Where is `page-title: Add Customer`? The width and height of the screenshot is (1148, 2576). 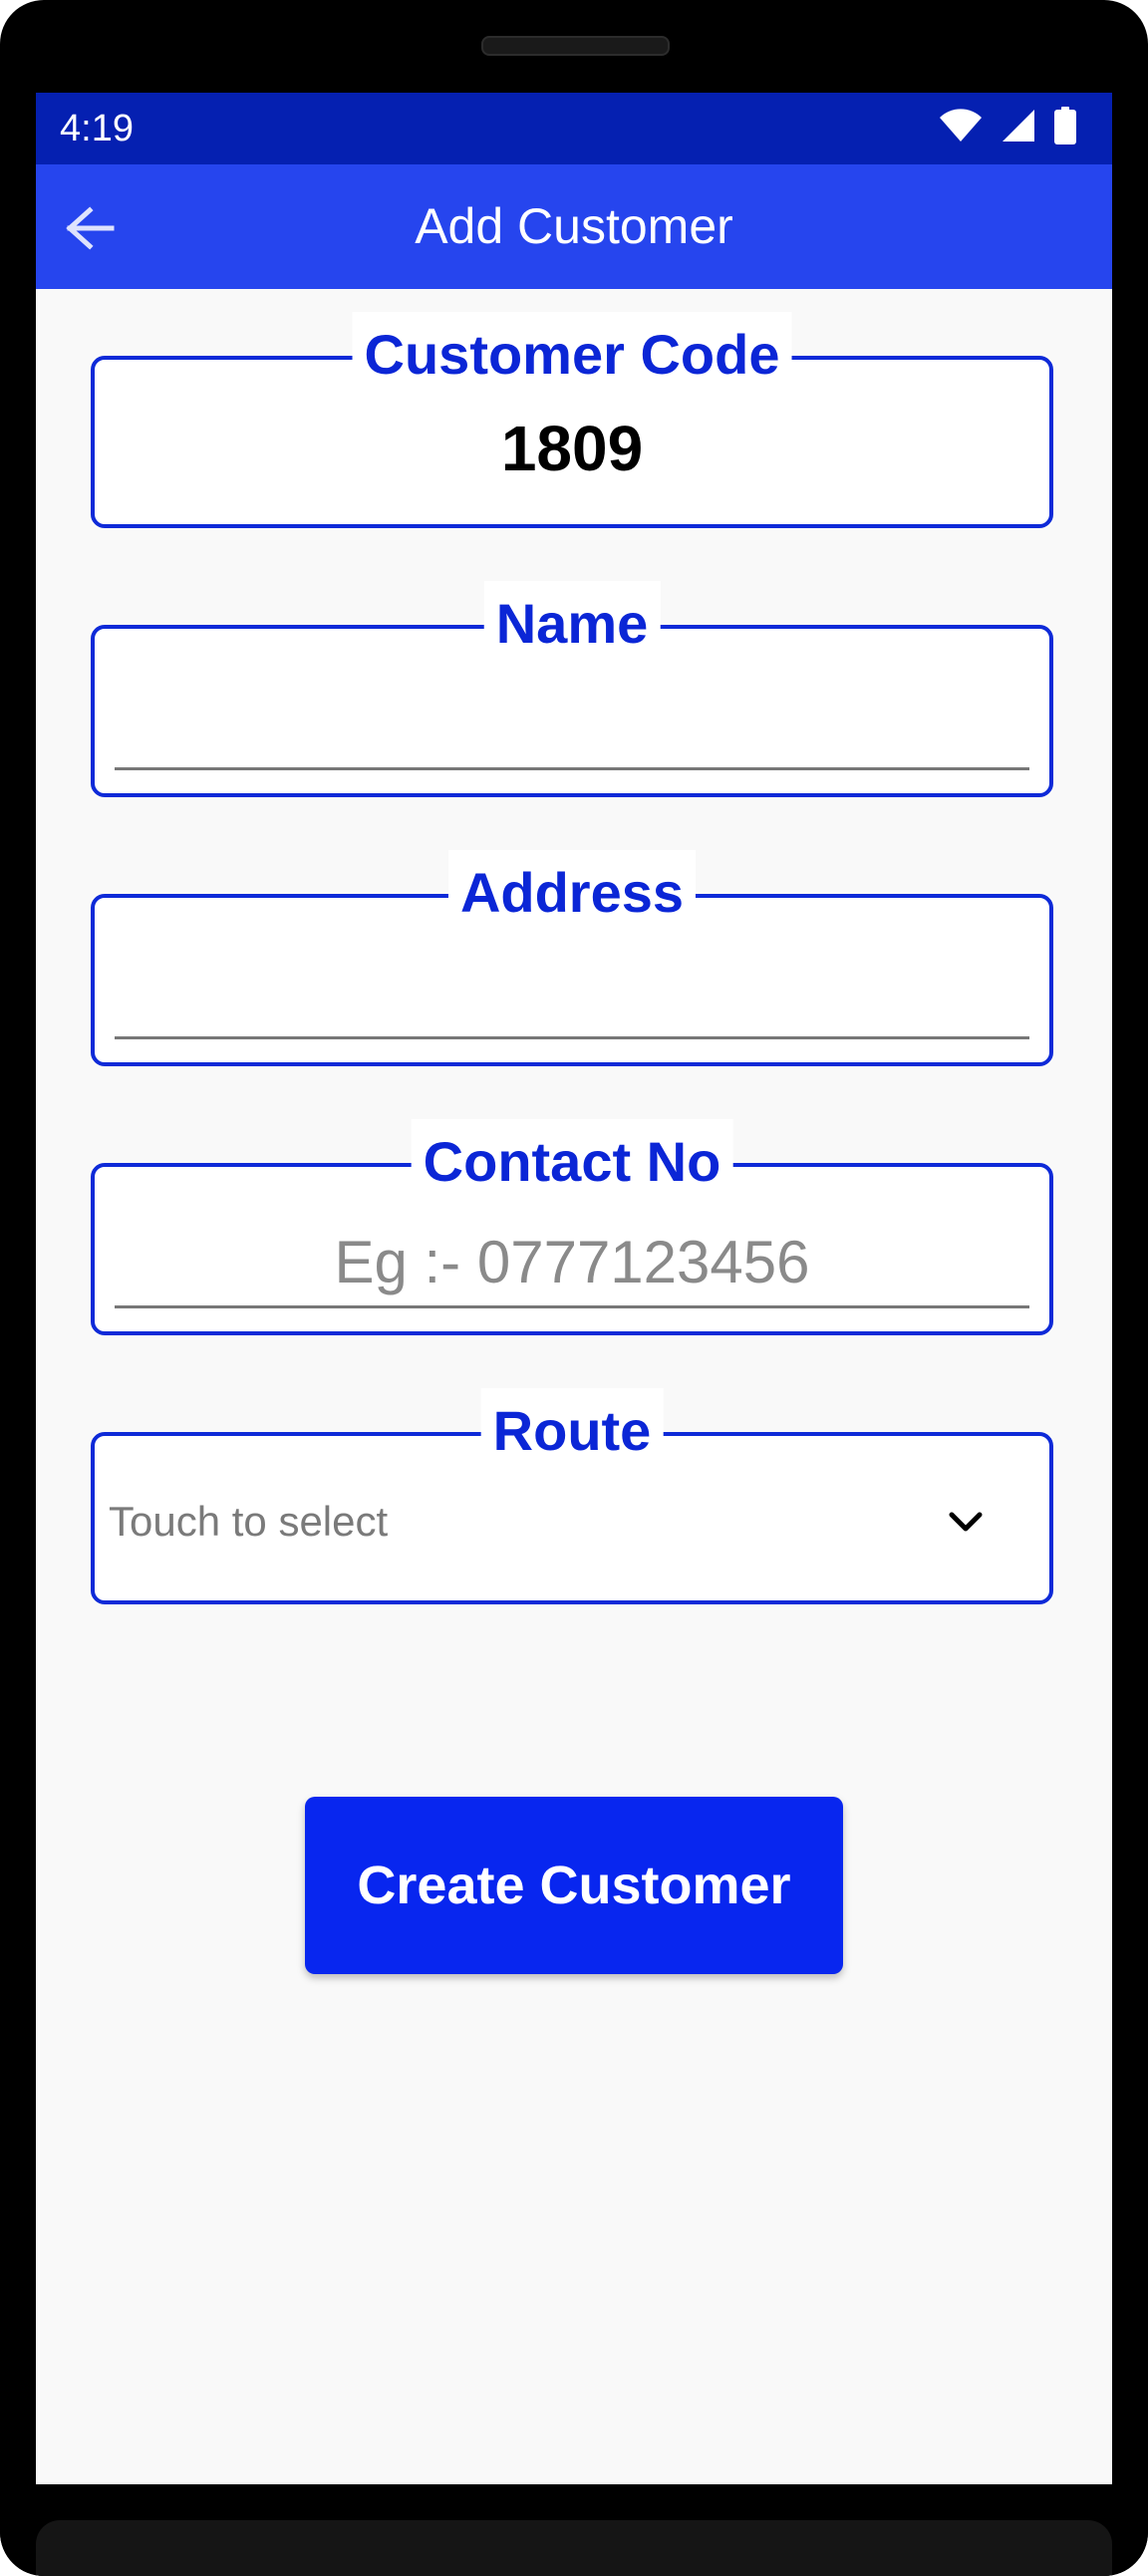
page-title: Add Customer is located at coordinates (574, 226).